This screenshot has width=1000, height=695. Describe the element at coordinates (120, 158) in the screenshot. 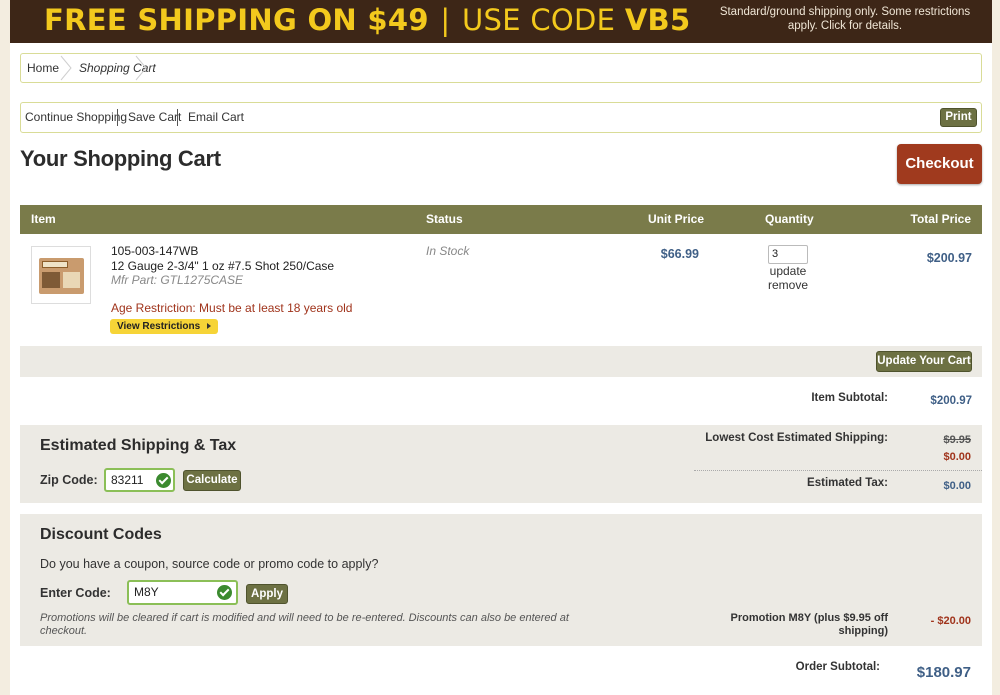

I see `page-title: Your Shopping Cart` at that location.